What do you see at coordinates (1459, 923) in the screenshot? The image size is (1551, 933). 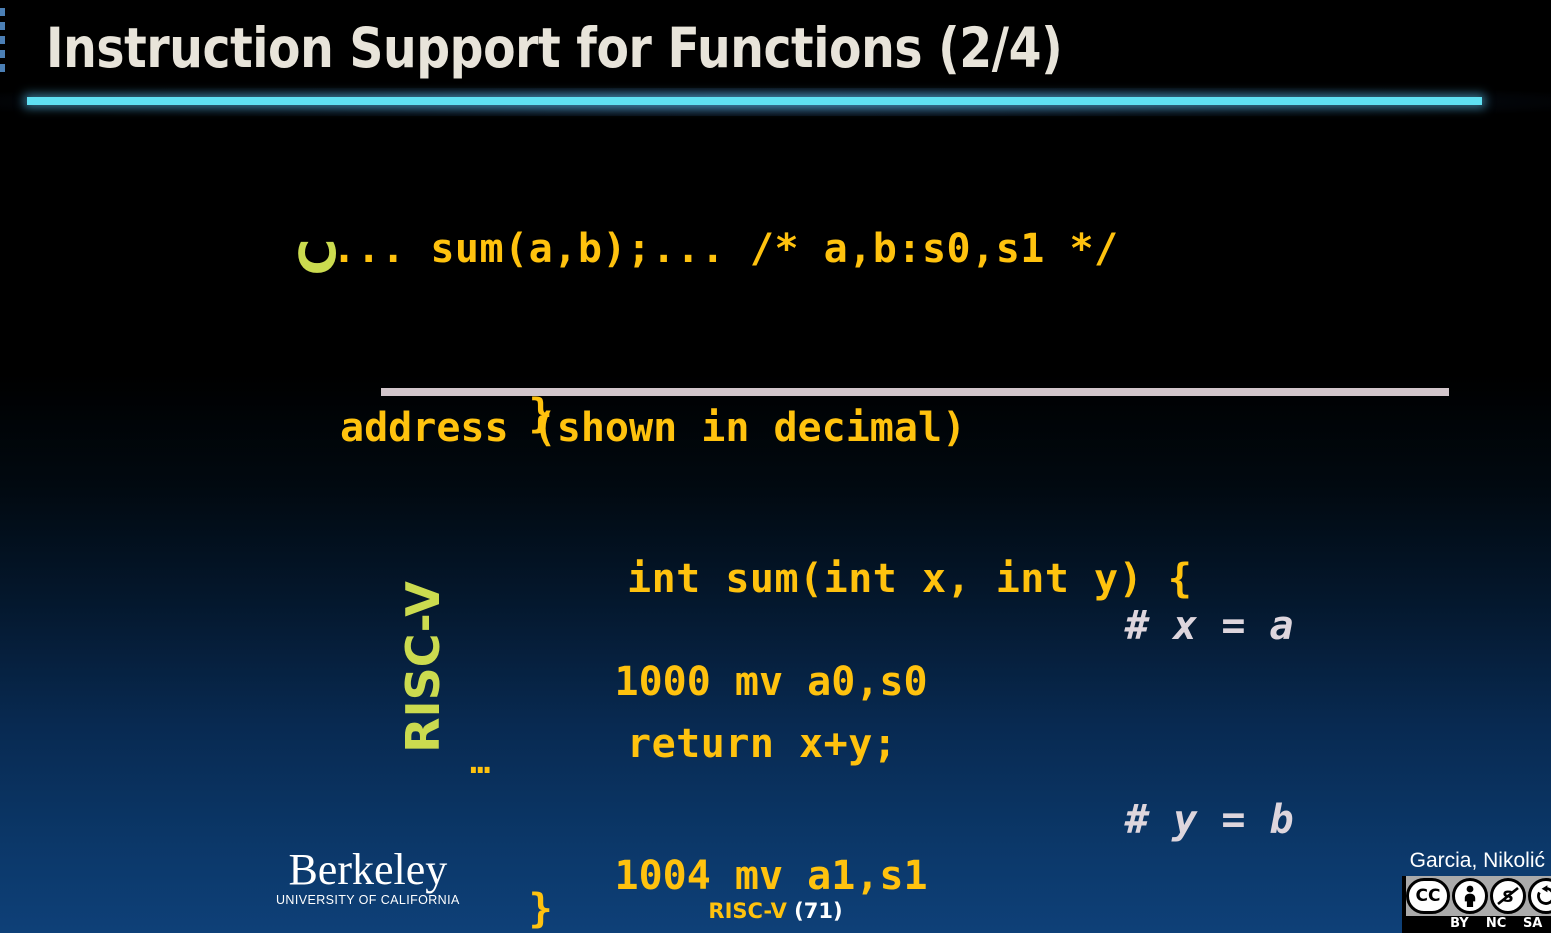 I see `cc-label-by: BY` at bounding box center [1459, 923].